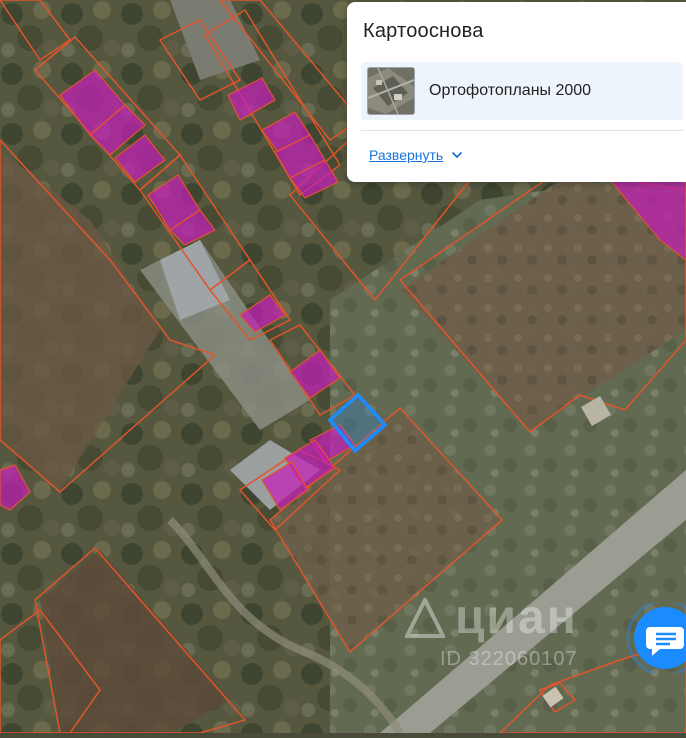 This screenshot has height=738, width=686. Describe the element at coordinates (425, 617) in the screenshot. I see `cian-logo-icon` at that location.